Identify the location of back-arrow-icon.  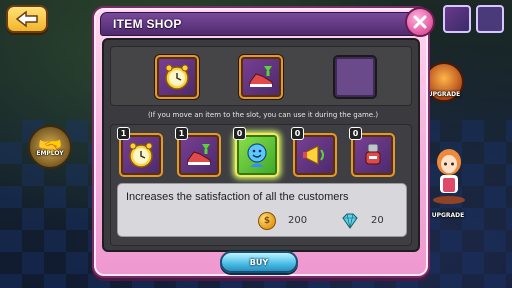
(26, 19).